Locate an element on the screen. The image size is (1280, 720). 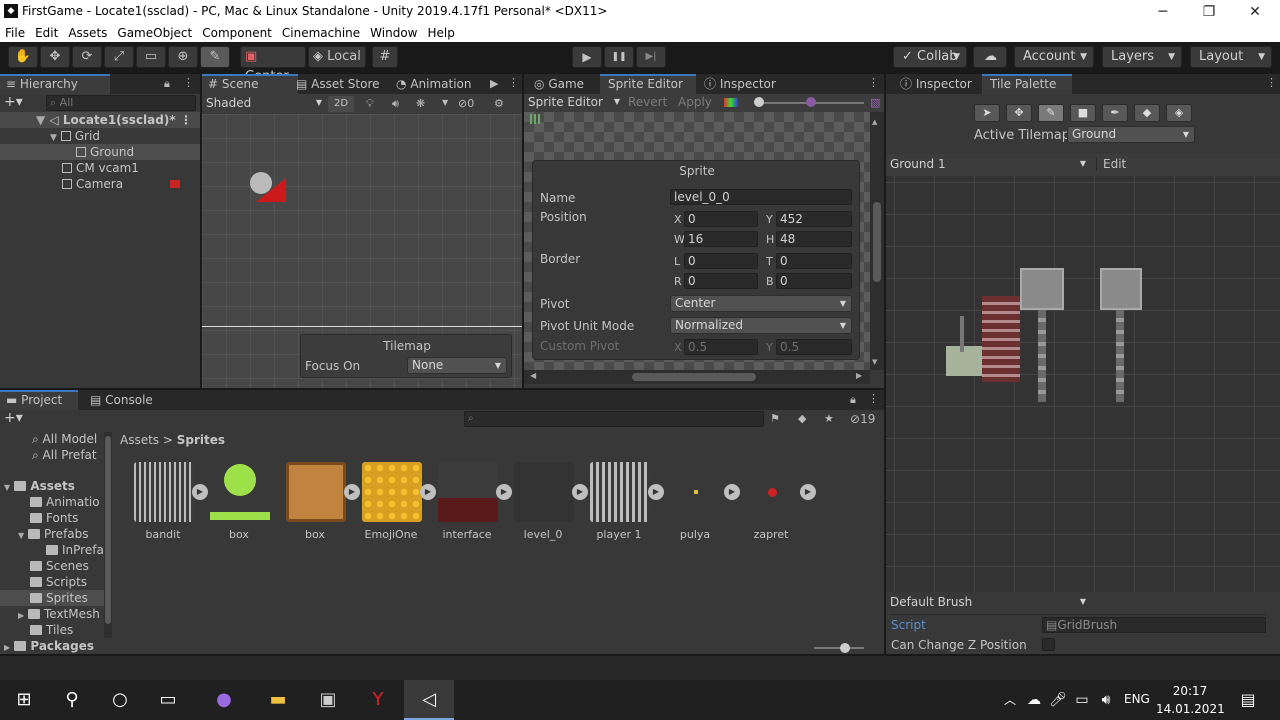
tab-tile-palette: Tile Palette is located at coordinates (1027, 84).